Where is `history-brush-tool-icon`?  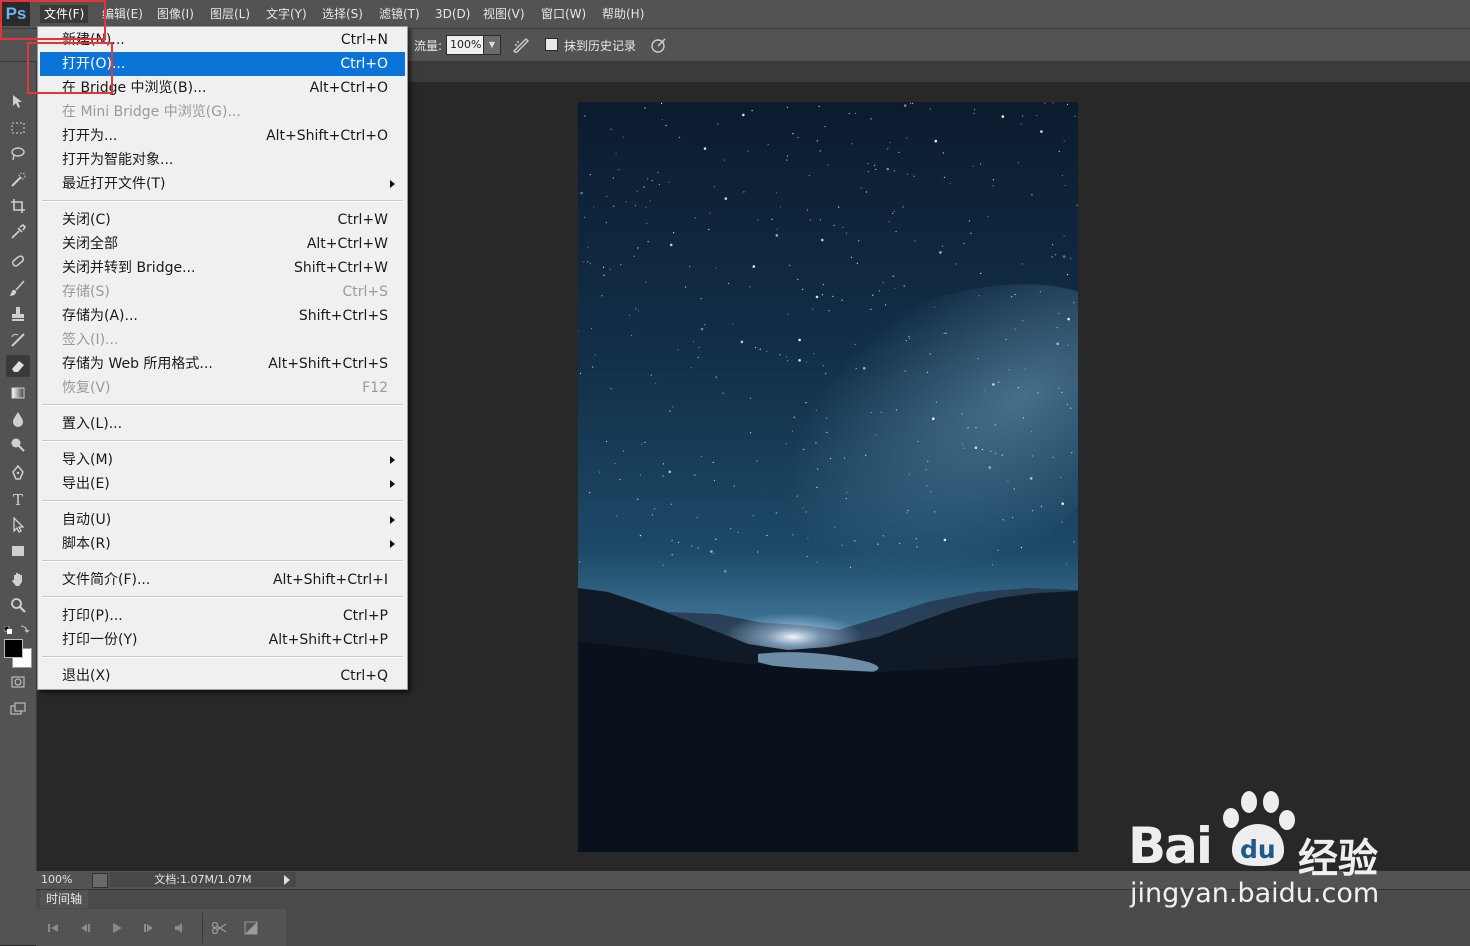
history-brush-tool-icon is located at coordinates (18, 340).